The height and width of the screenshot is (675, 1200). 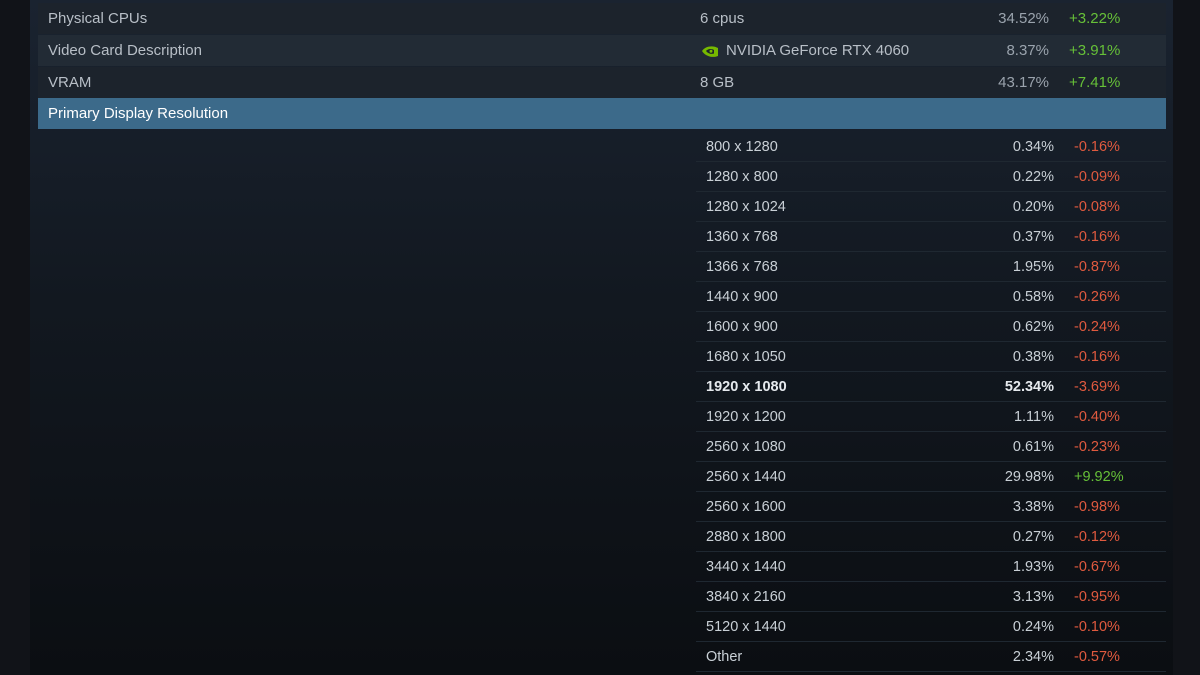 I want to click on resolution-name: 3440 x 1440, so click(x=746, y=567).